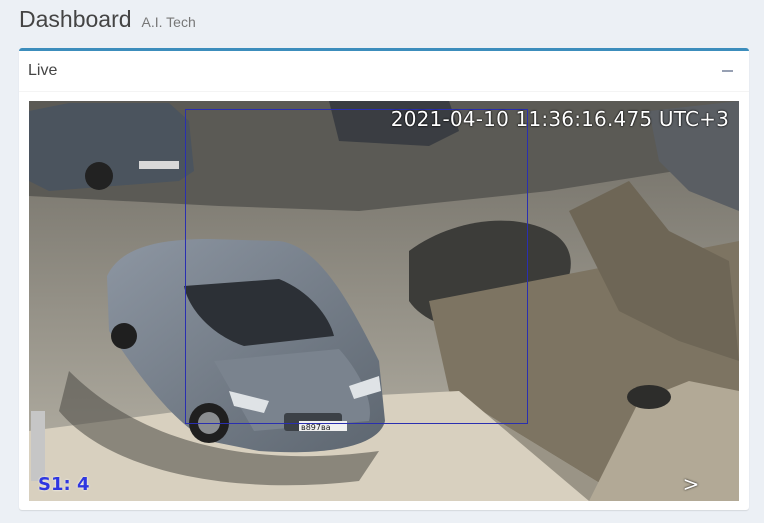 The height and width of the screenshot is (523, 764). What do you see at coordinates (384, 71) in the screenshot?
I see `live-panel-header: Live` at bounding box center [384, 71].